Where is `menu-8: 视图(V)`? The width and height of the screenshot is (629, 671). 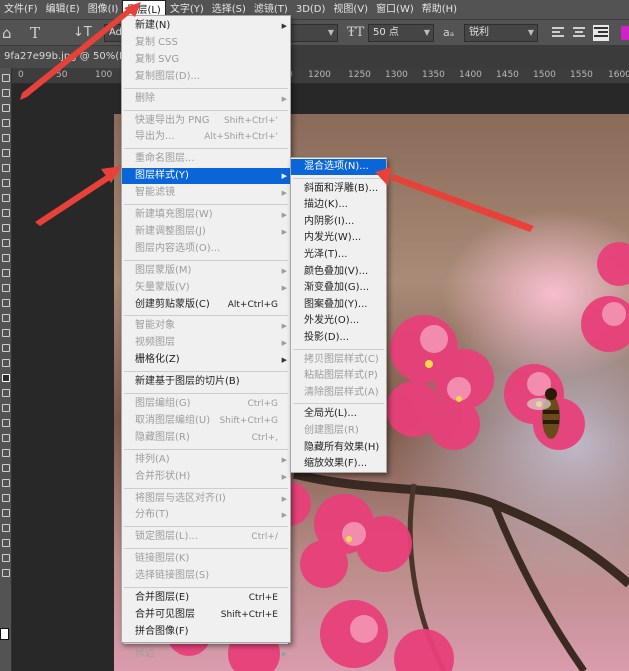
menu-8: 视图(V) is located at coordinates (350, 10).